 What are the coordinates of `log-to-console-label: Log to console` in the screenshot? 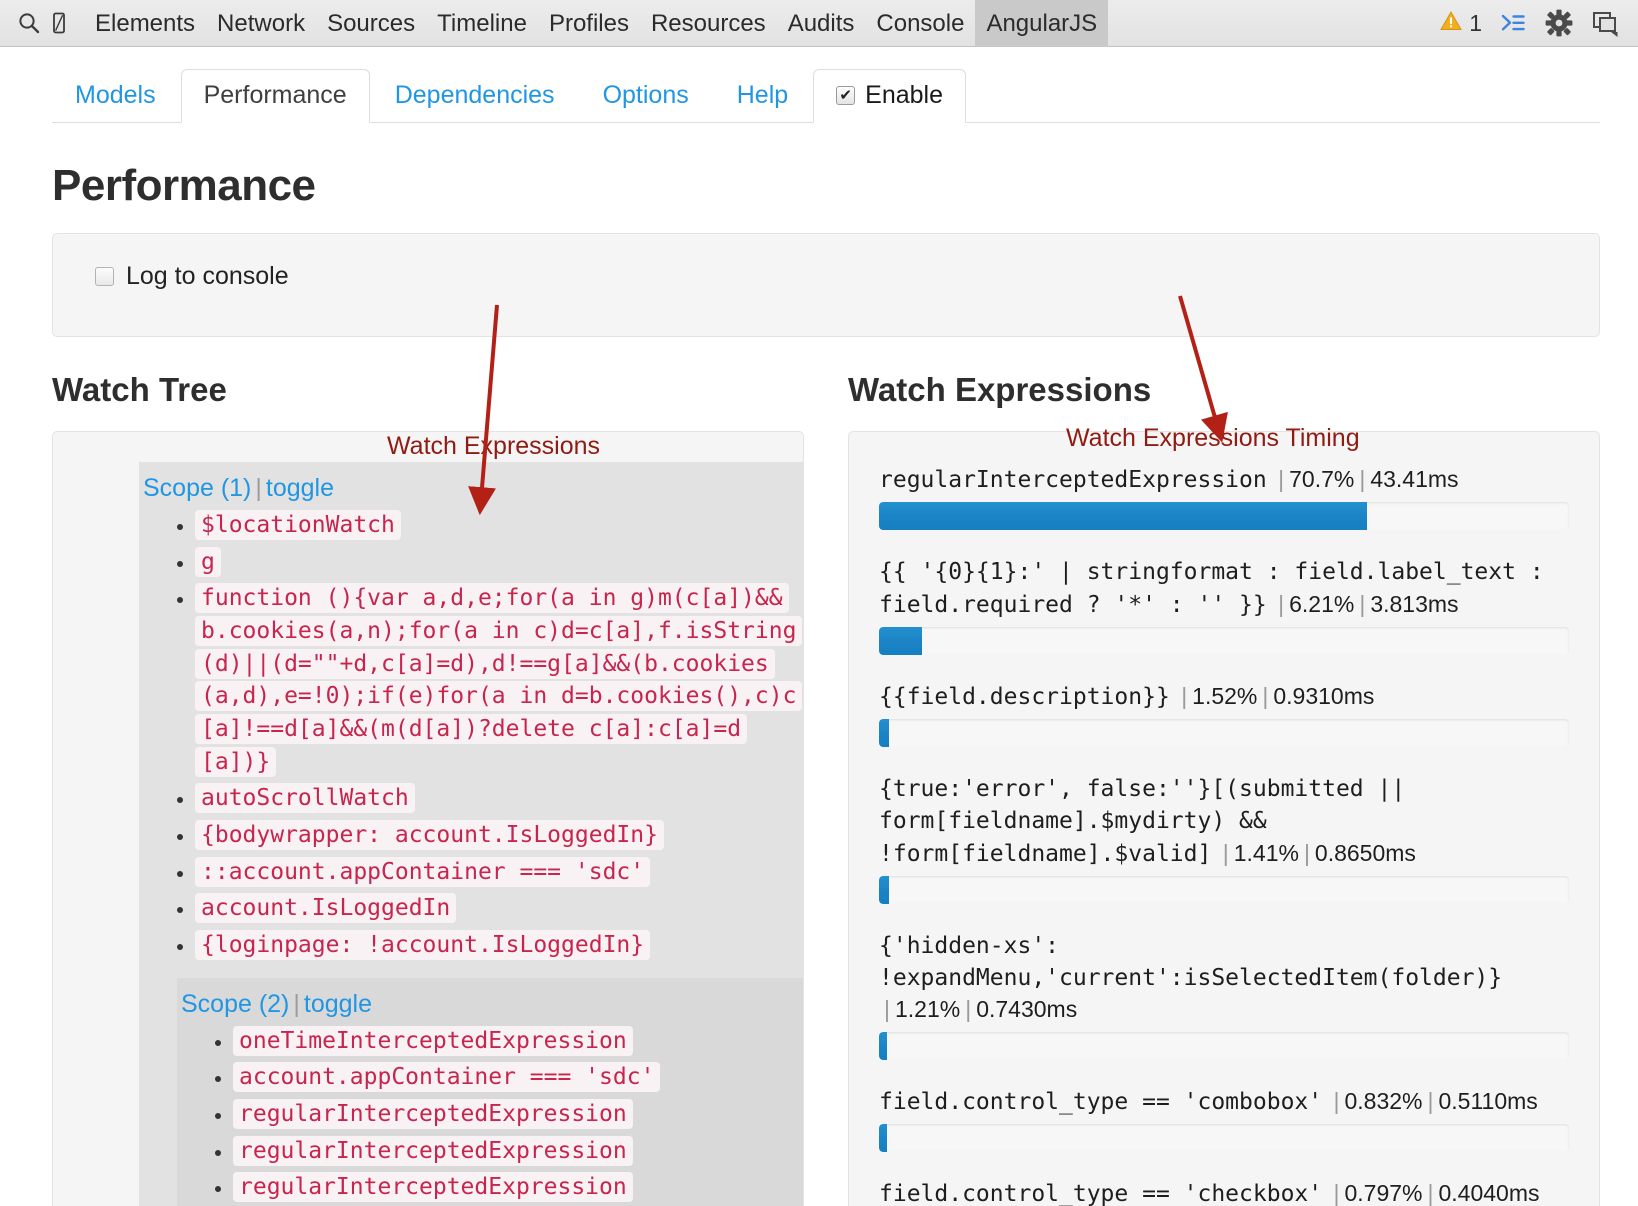 It's located at (207, 276).